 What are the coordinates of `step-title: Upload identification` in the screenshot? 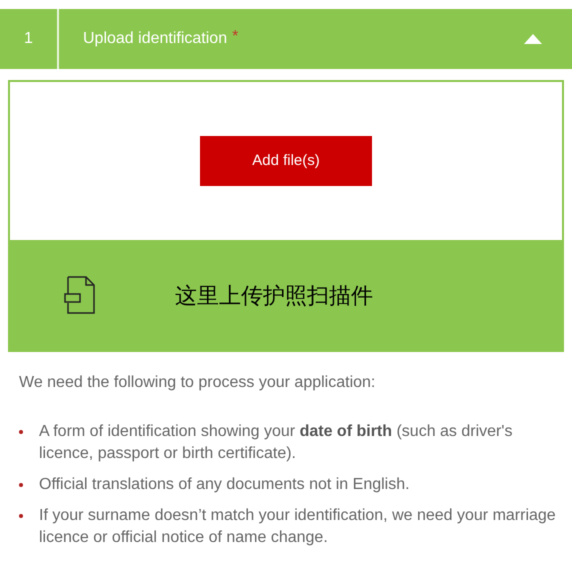 It's located at (155, 39).